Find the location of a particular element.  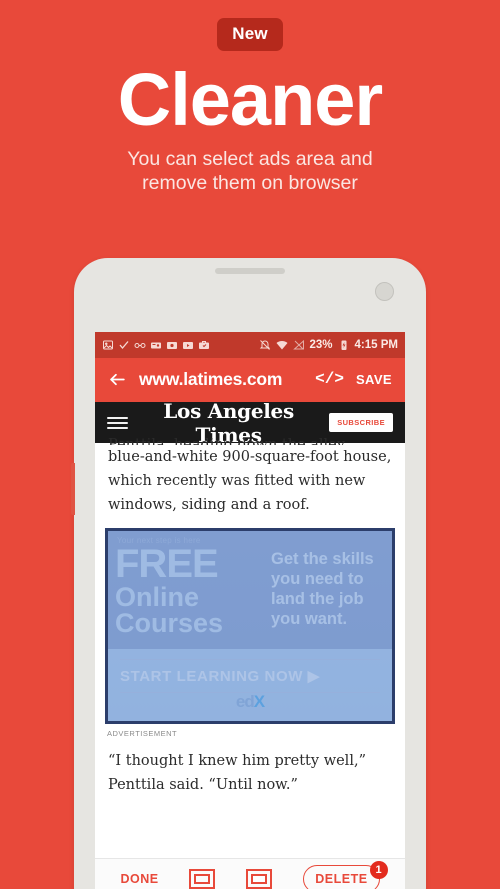

ad-brand-accent: X is located at coordinates (259, 701).